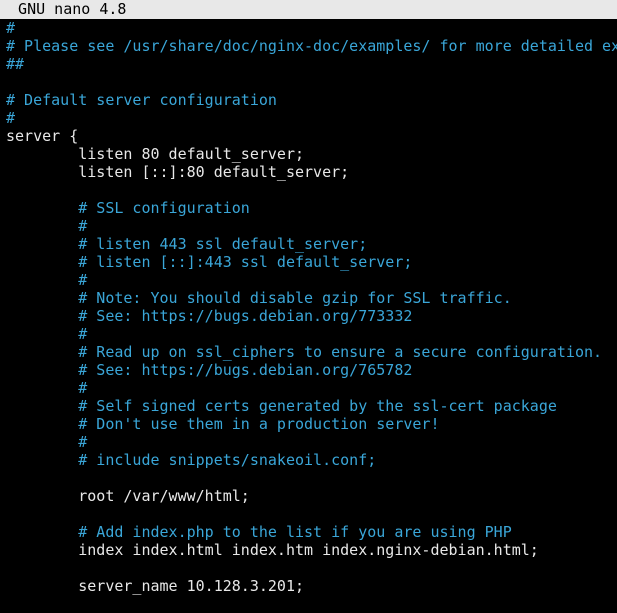 Image resolution: width=617 pixels, height=613 pixels. What do you see at coordinates (311, 586) in the screenshot?
I see `code-line: server_name 10.128.3.201;` at bounding box center [311, 586].